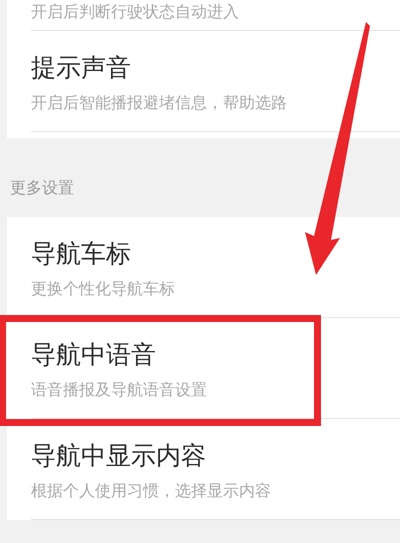  What do you see at coordinates (159, 103) in the screenshot?
I see `setting-description: 开启后智能播报避堵信息，帮助选路` at bounding box center [159, 103].